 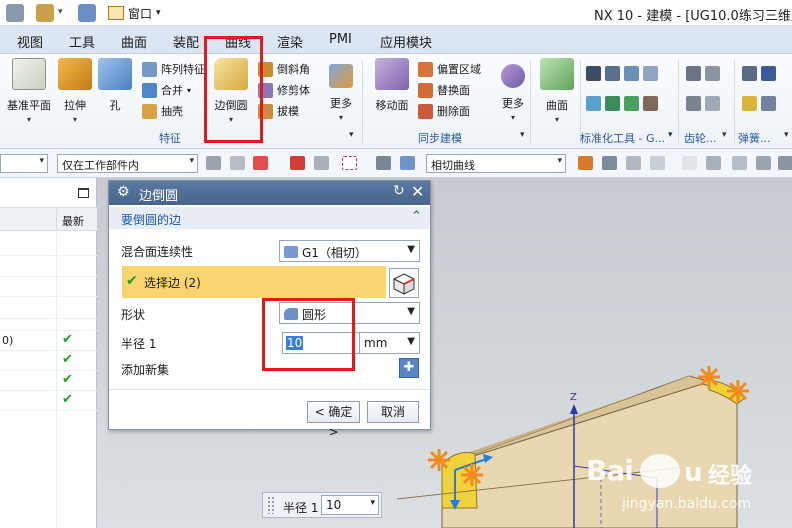 I want to click on add-new-set-button: ✚, so click(x=409, y=368).